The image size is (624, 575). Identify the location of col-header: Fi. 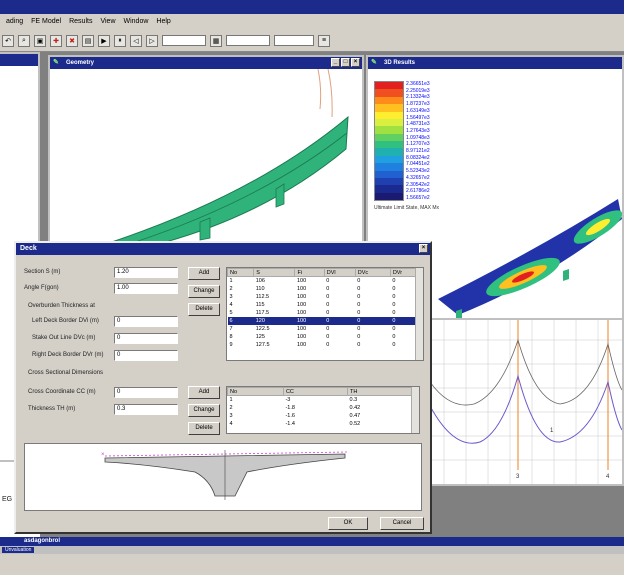
(309, 272).